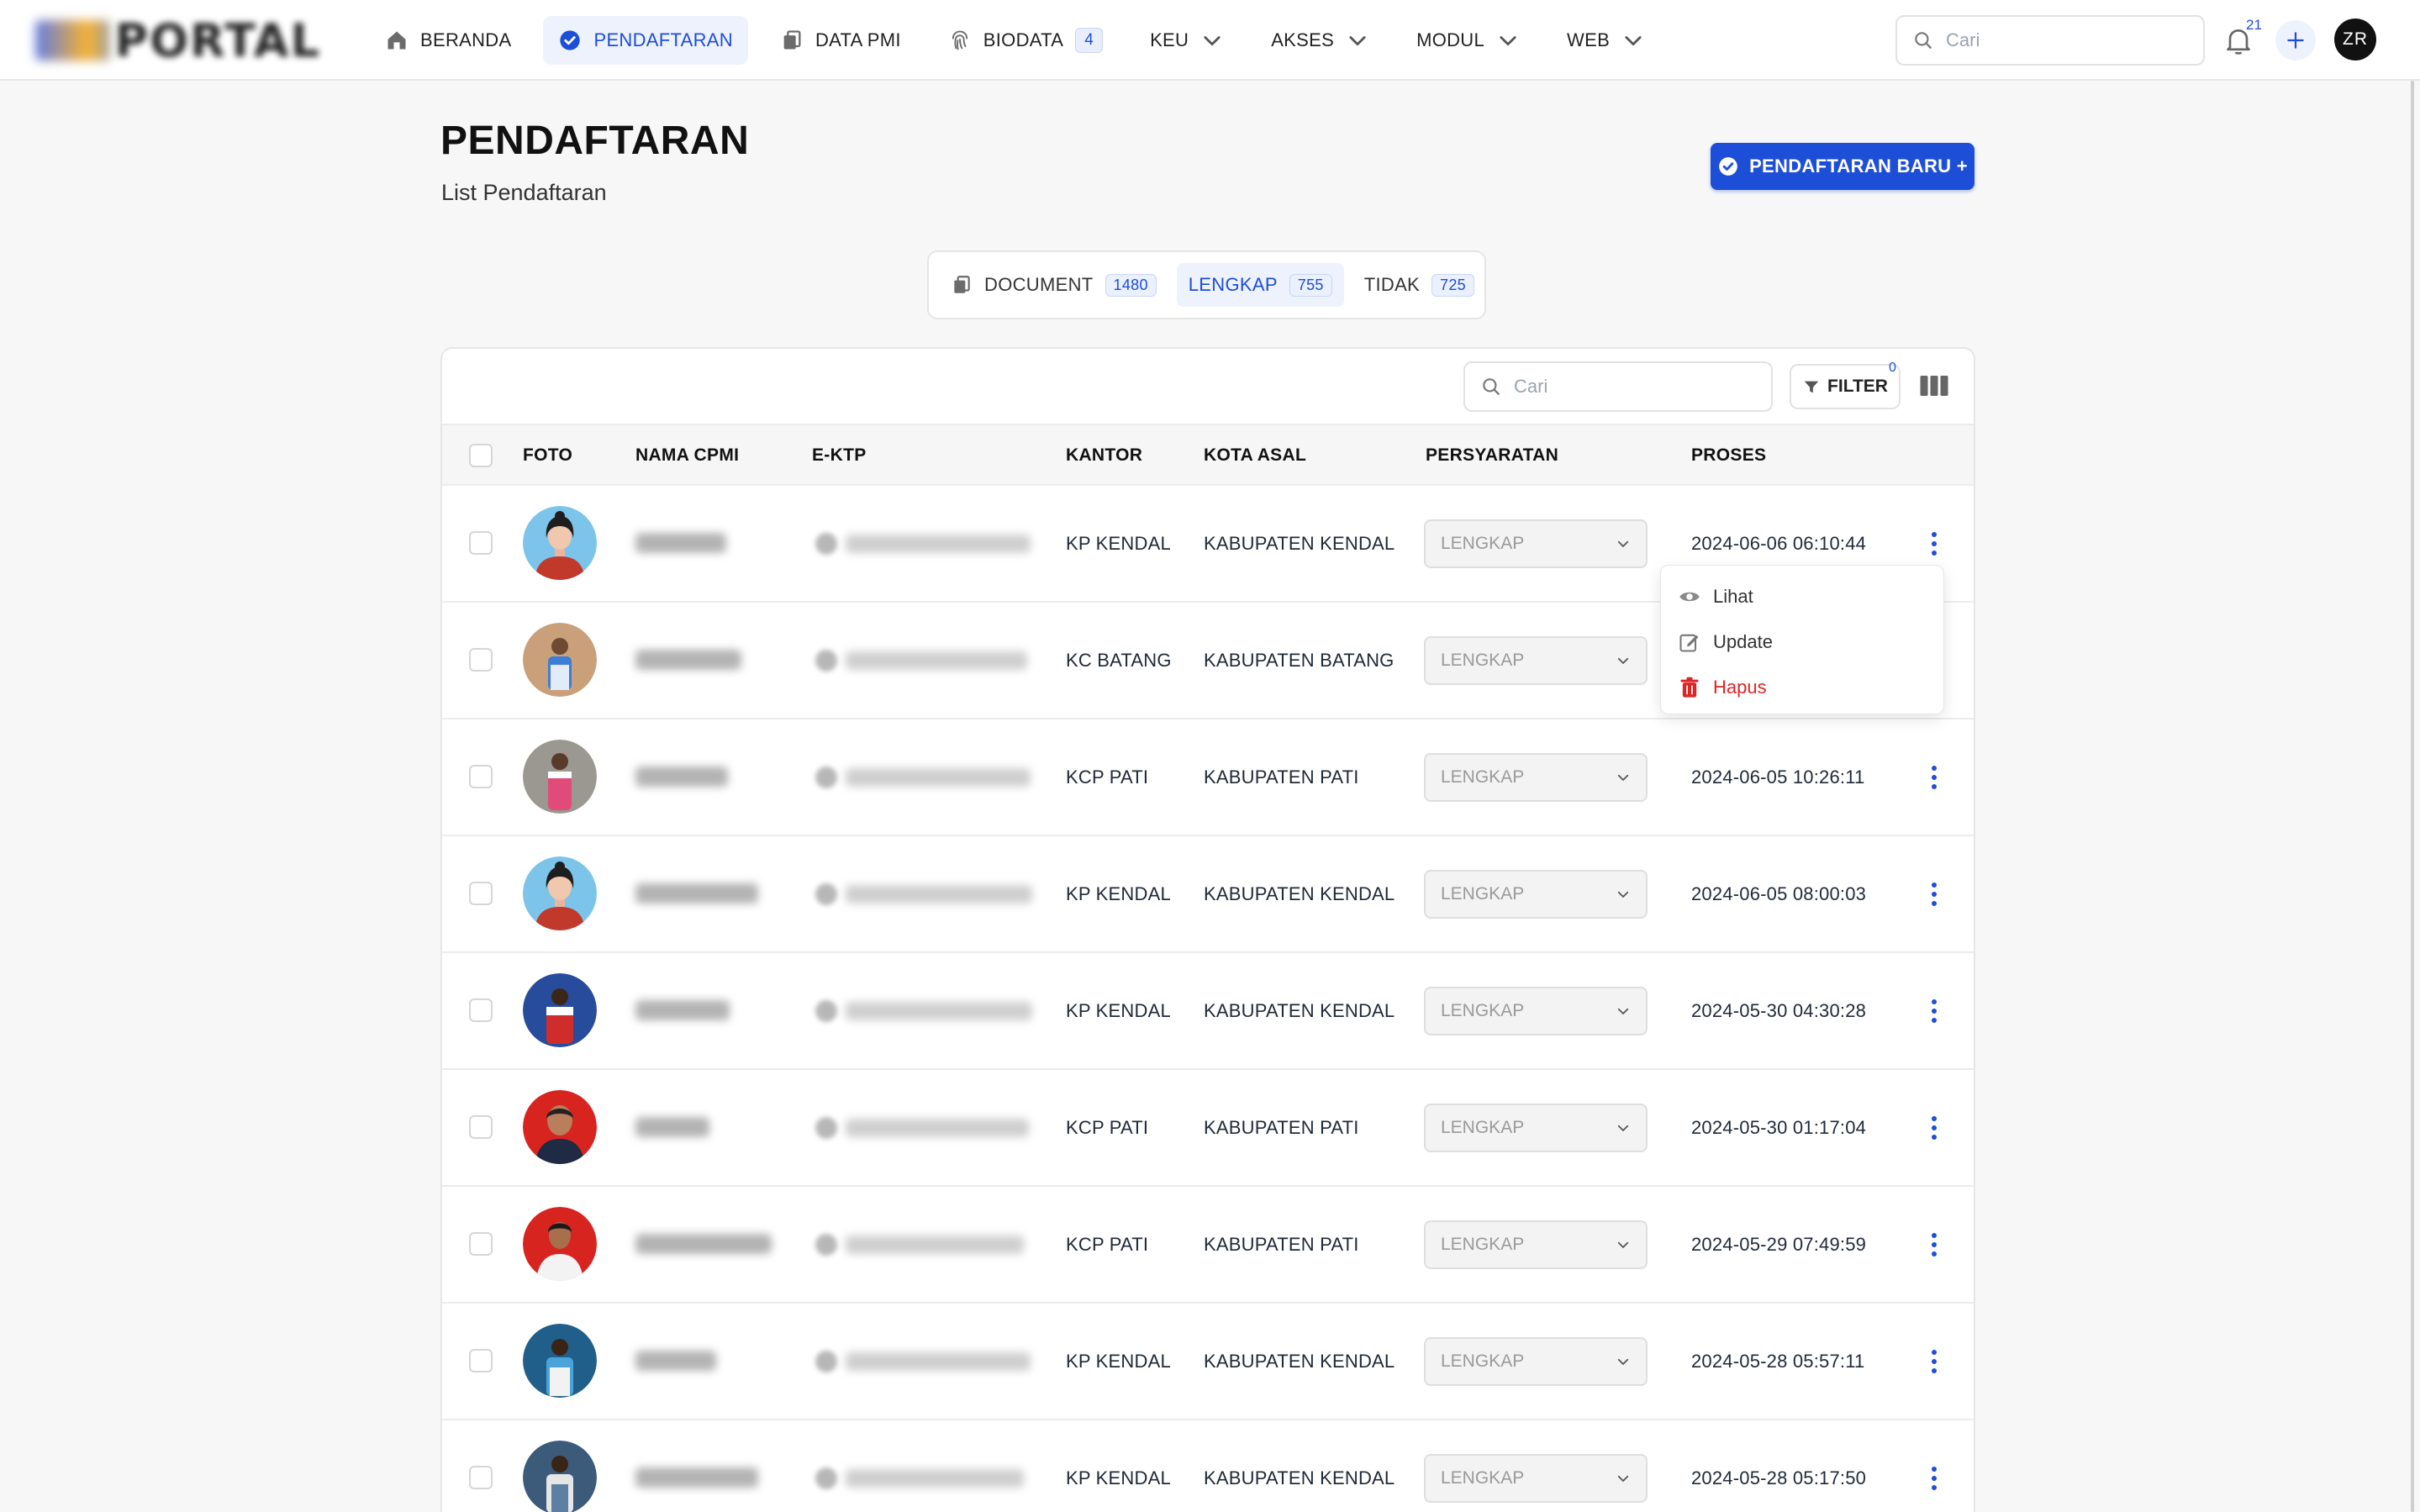  Describe the element at coordinates (1728, 455) in the screenshot. I see `col-proses: PROSES` at that location.